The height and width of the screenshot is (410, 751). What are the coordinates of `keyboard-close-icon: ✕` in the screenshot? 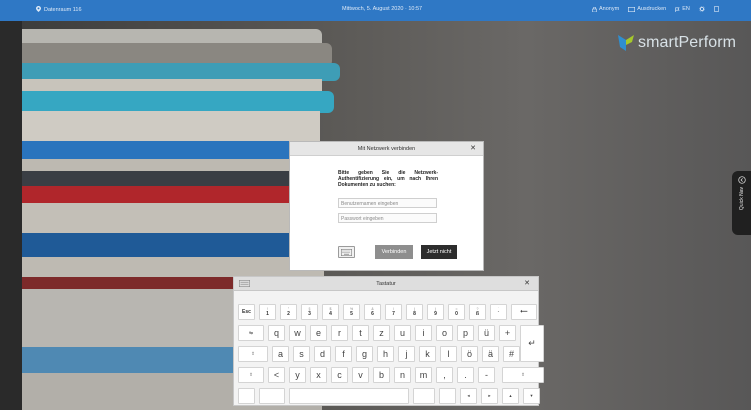 It's located at (527, 284).